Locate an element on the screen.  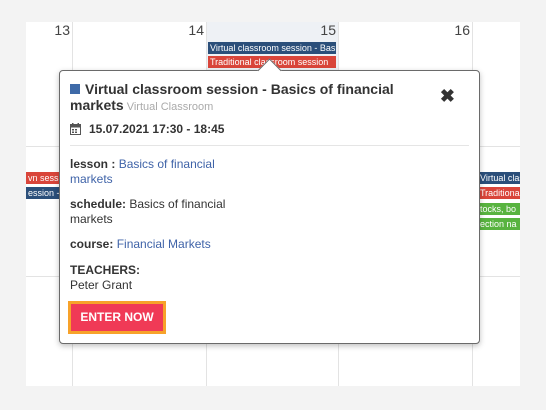
calendar-event: Traditional is located at coordinates (499, 193).